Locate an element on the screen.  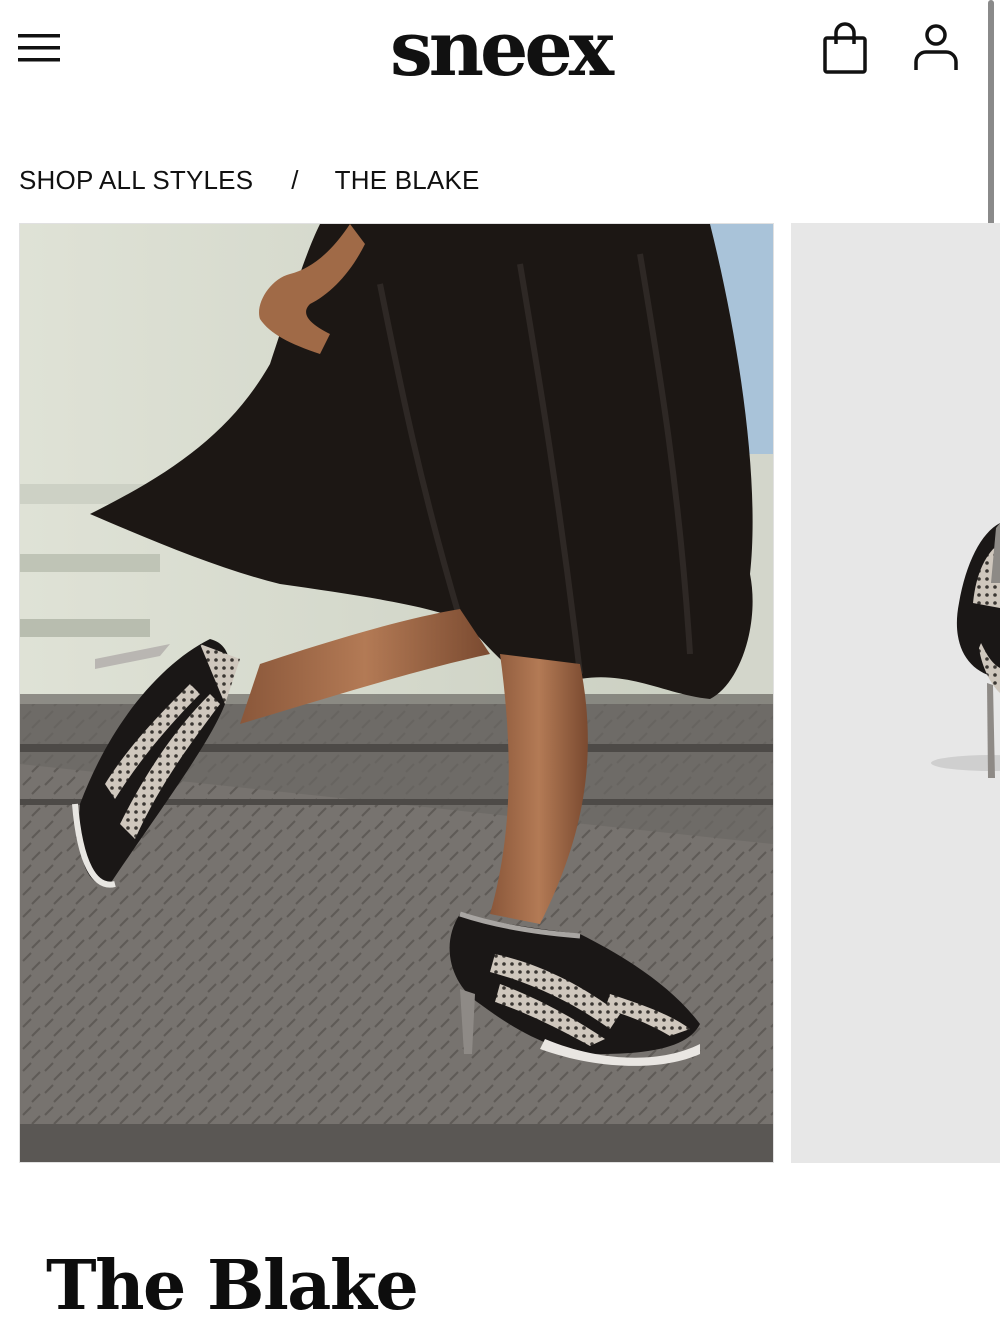
cart-button is located at coordinates (845, 50).